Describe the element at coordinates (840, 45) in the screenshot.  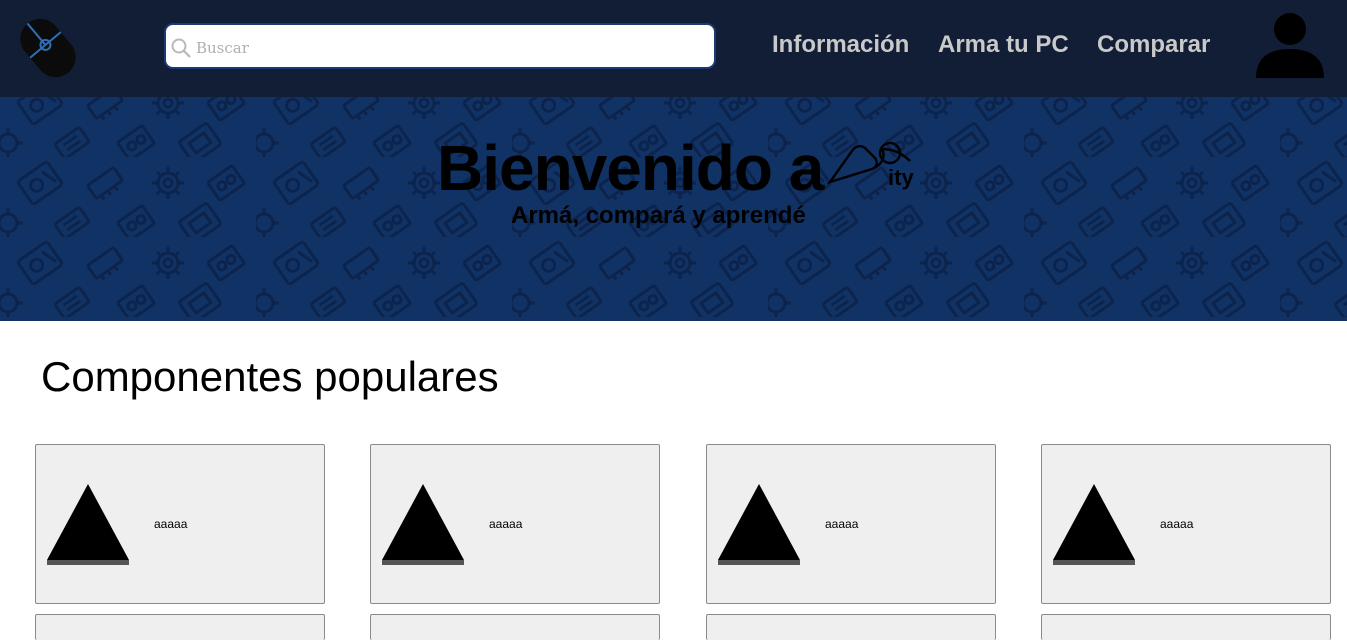
I see `nav-link-informacion: Información` at that location.